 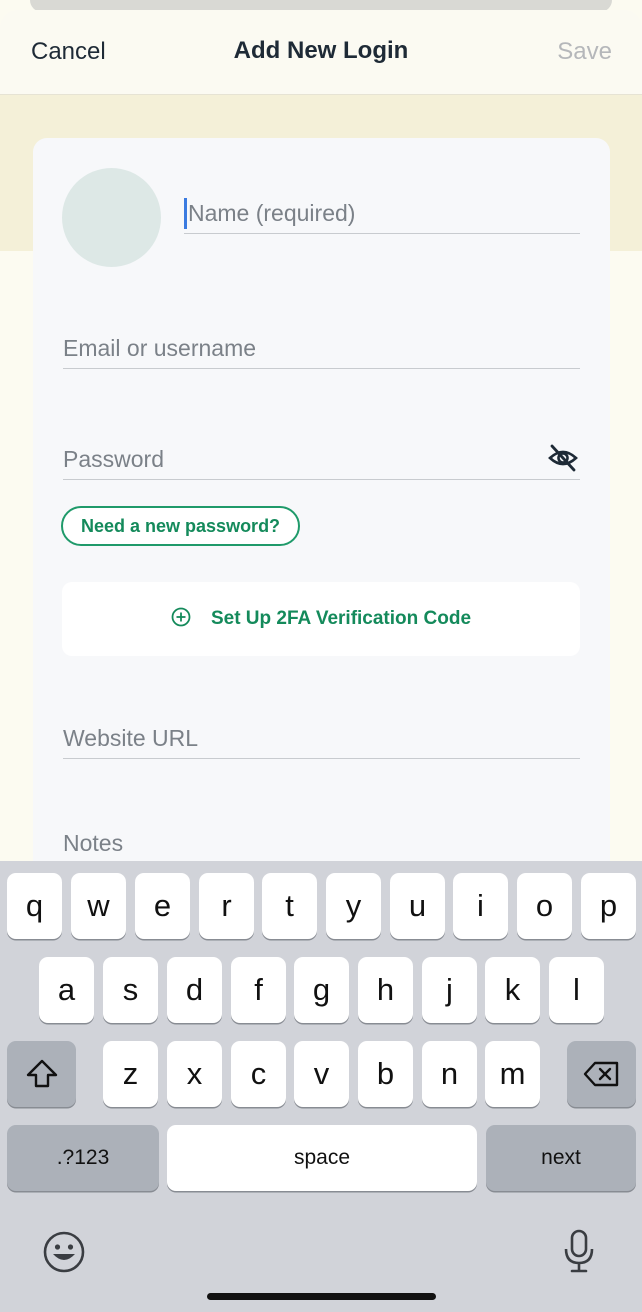 What do you see at coordinates (93, 843) in the screenshot?
I see `notes-field-label: Notes` at bounding box center [93, 843].